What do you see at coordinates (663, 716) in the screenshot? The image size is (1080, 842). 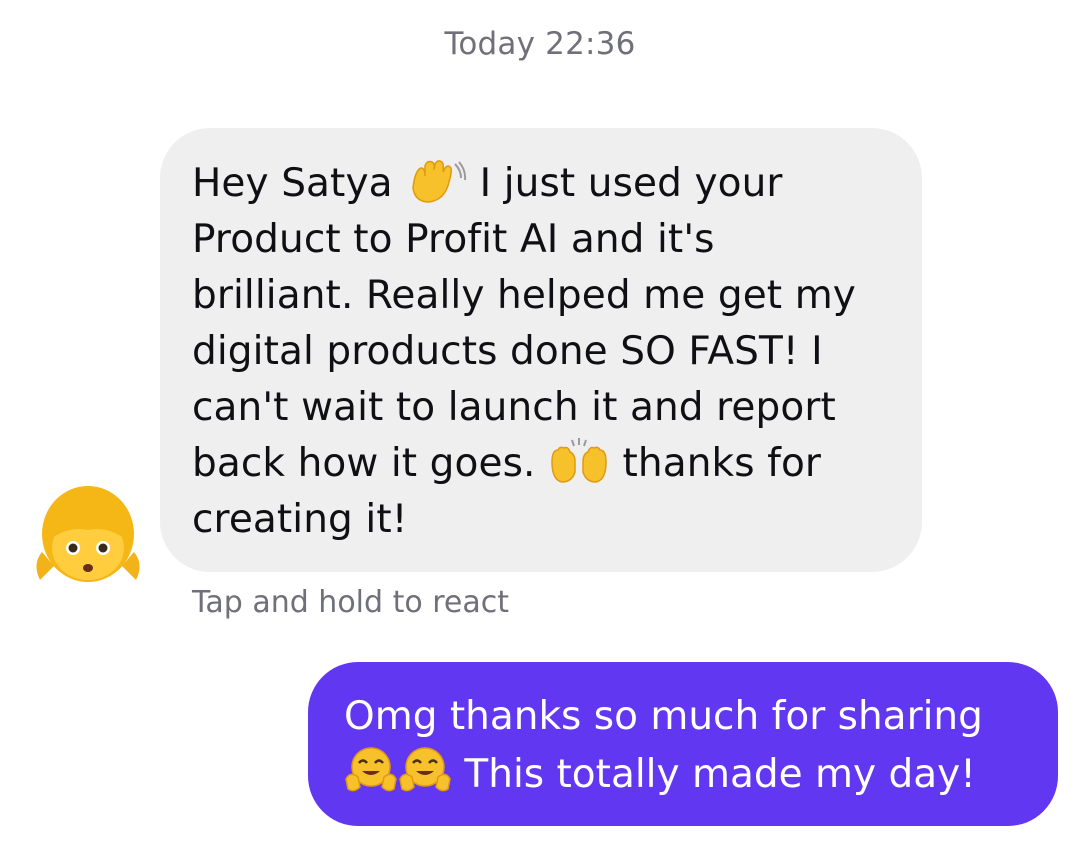 I see `outgoing-line: Omg thanks so much for sharing` at bounding box center [663, 716].